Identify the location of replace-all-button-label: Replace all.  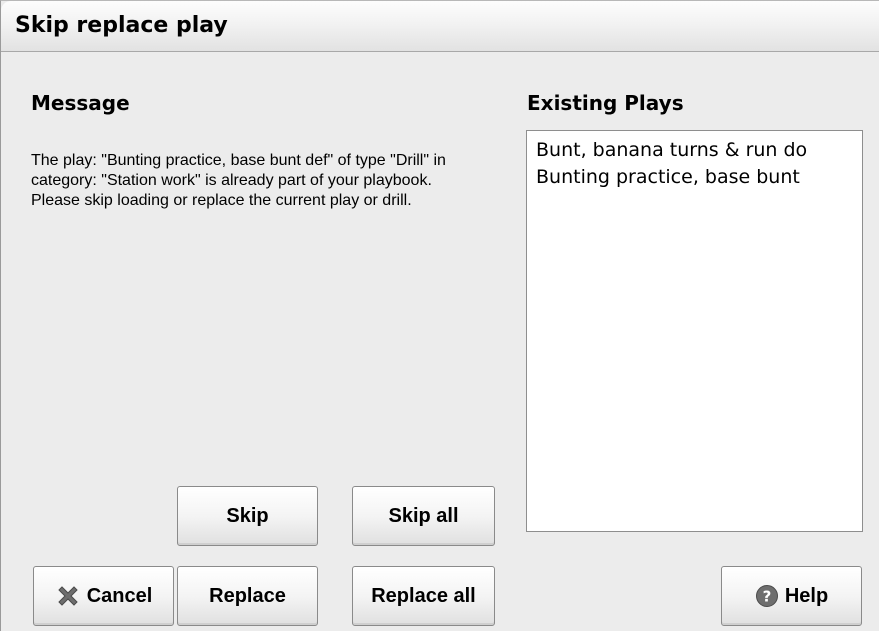
(423, 595).